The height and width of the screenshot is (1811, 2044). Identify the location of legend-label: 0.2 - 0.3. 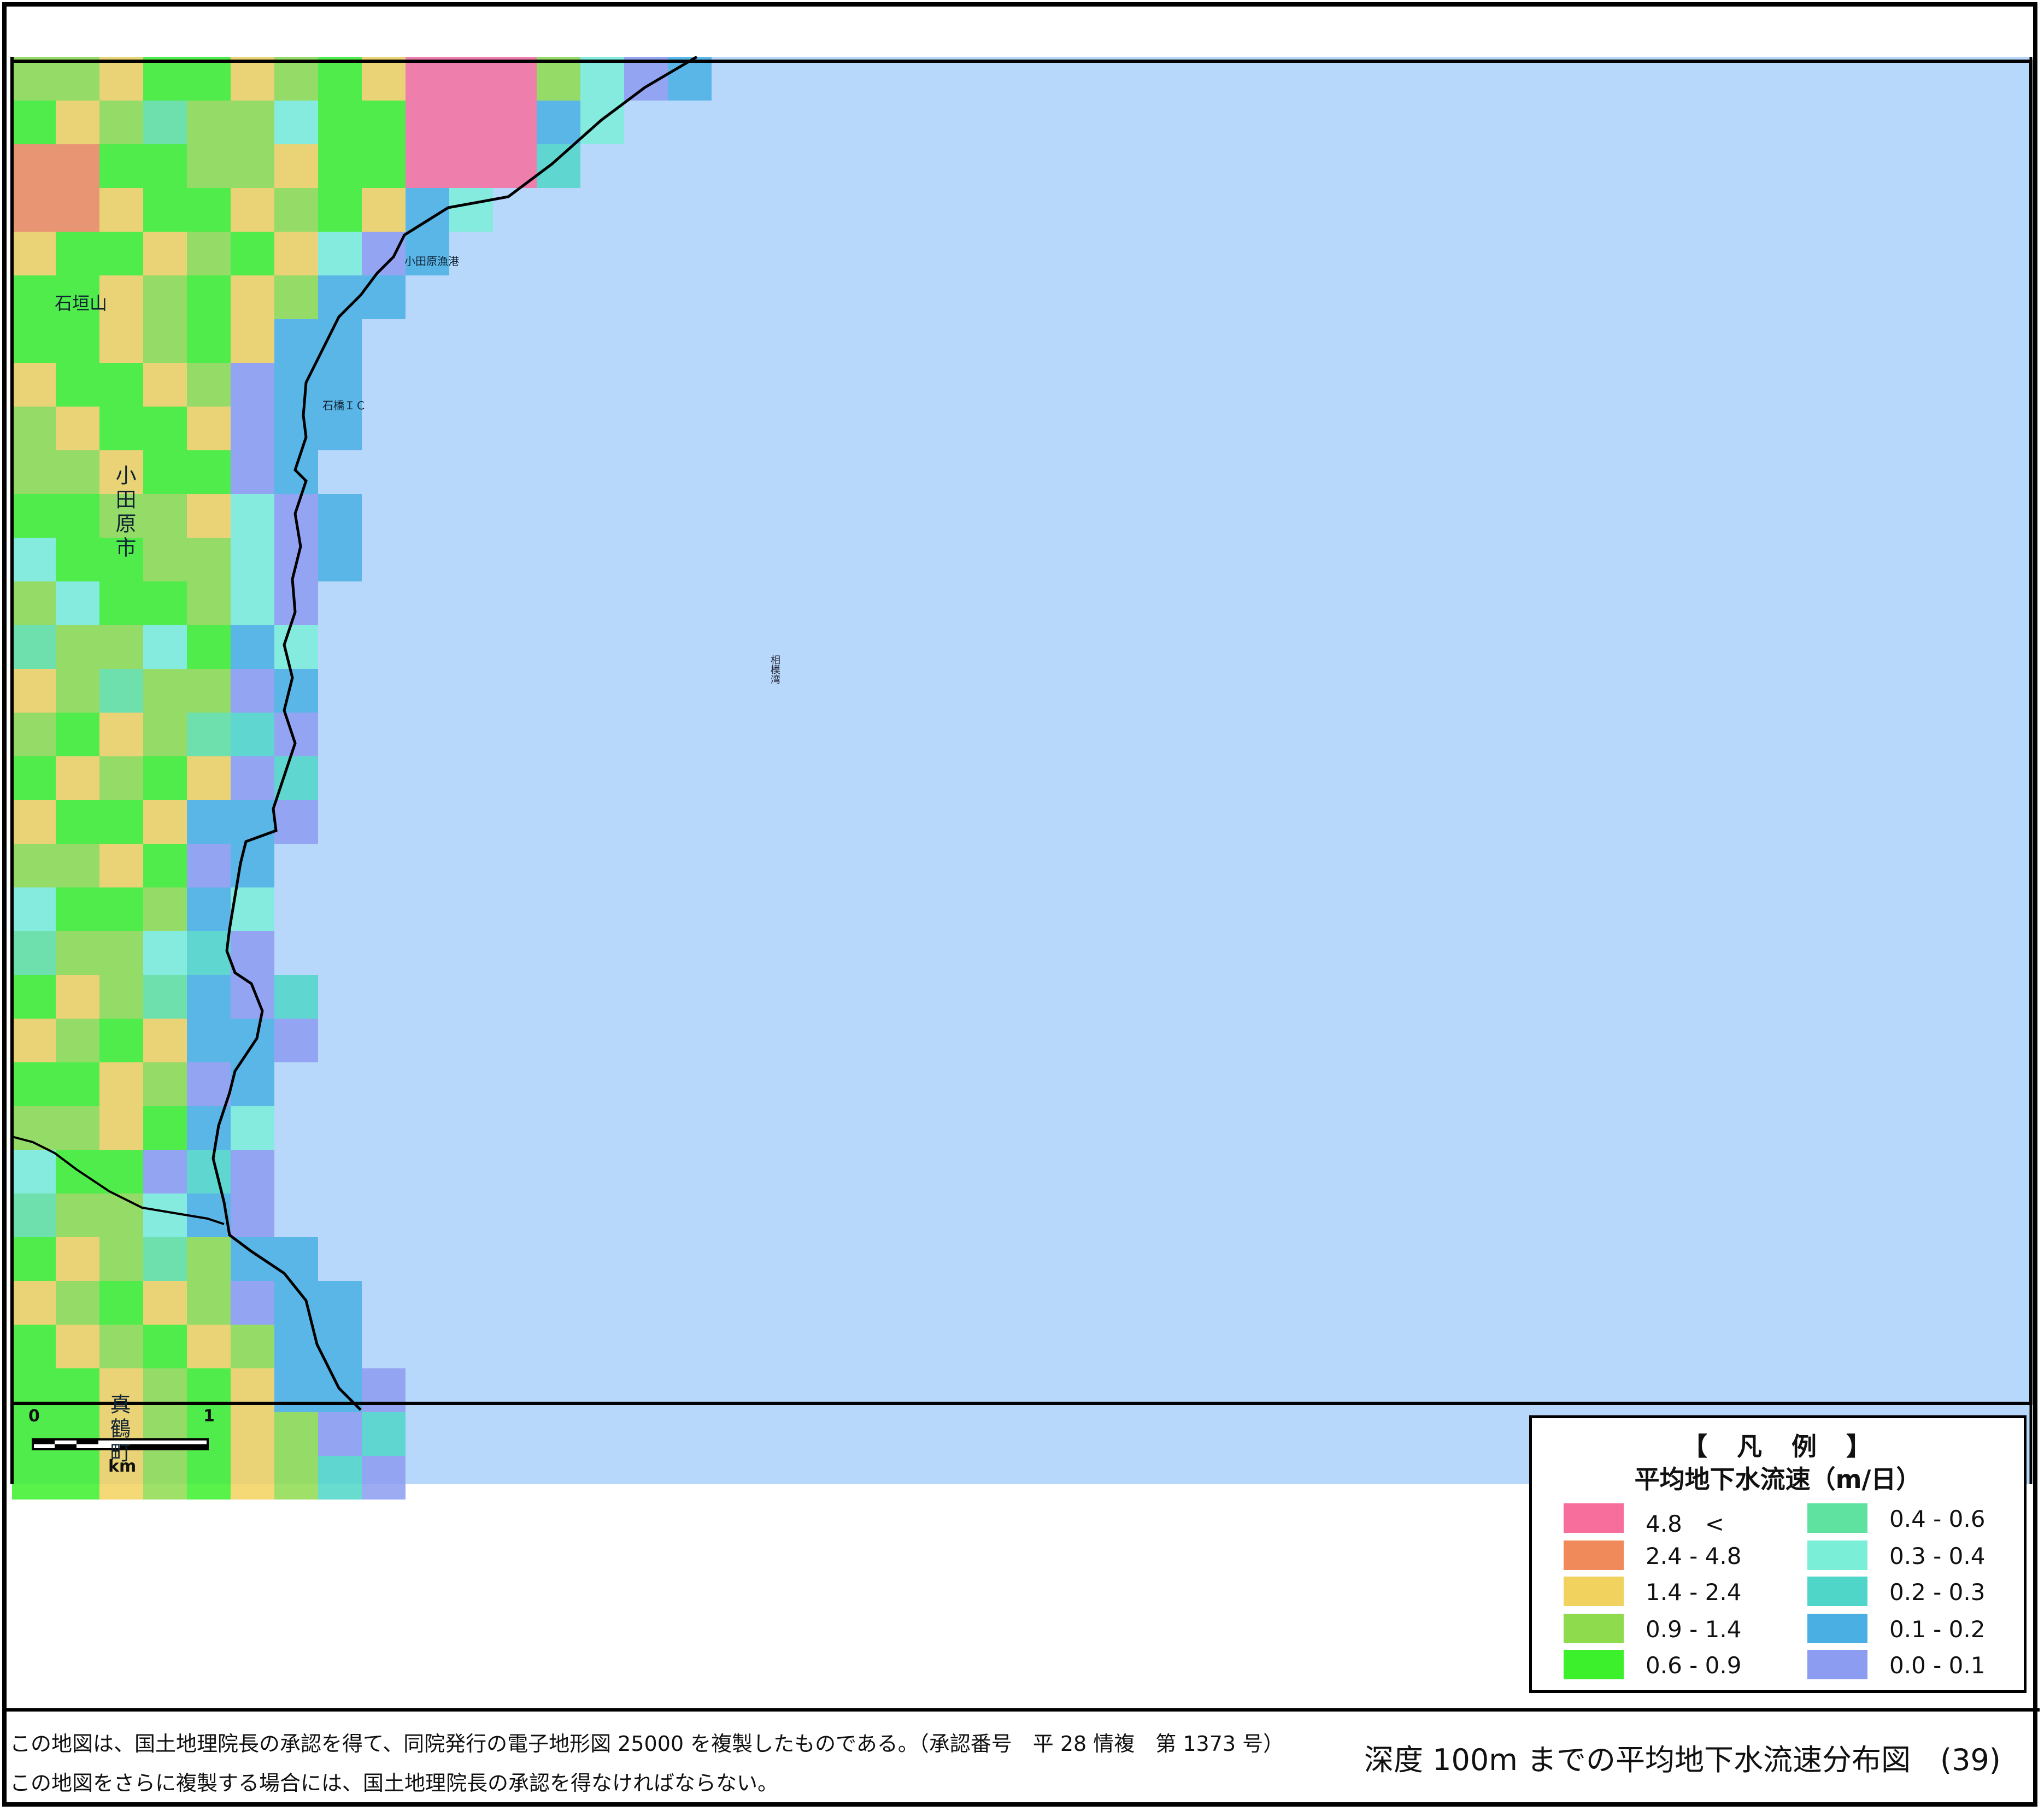
(1937, 1592).